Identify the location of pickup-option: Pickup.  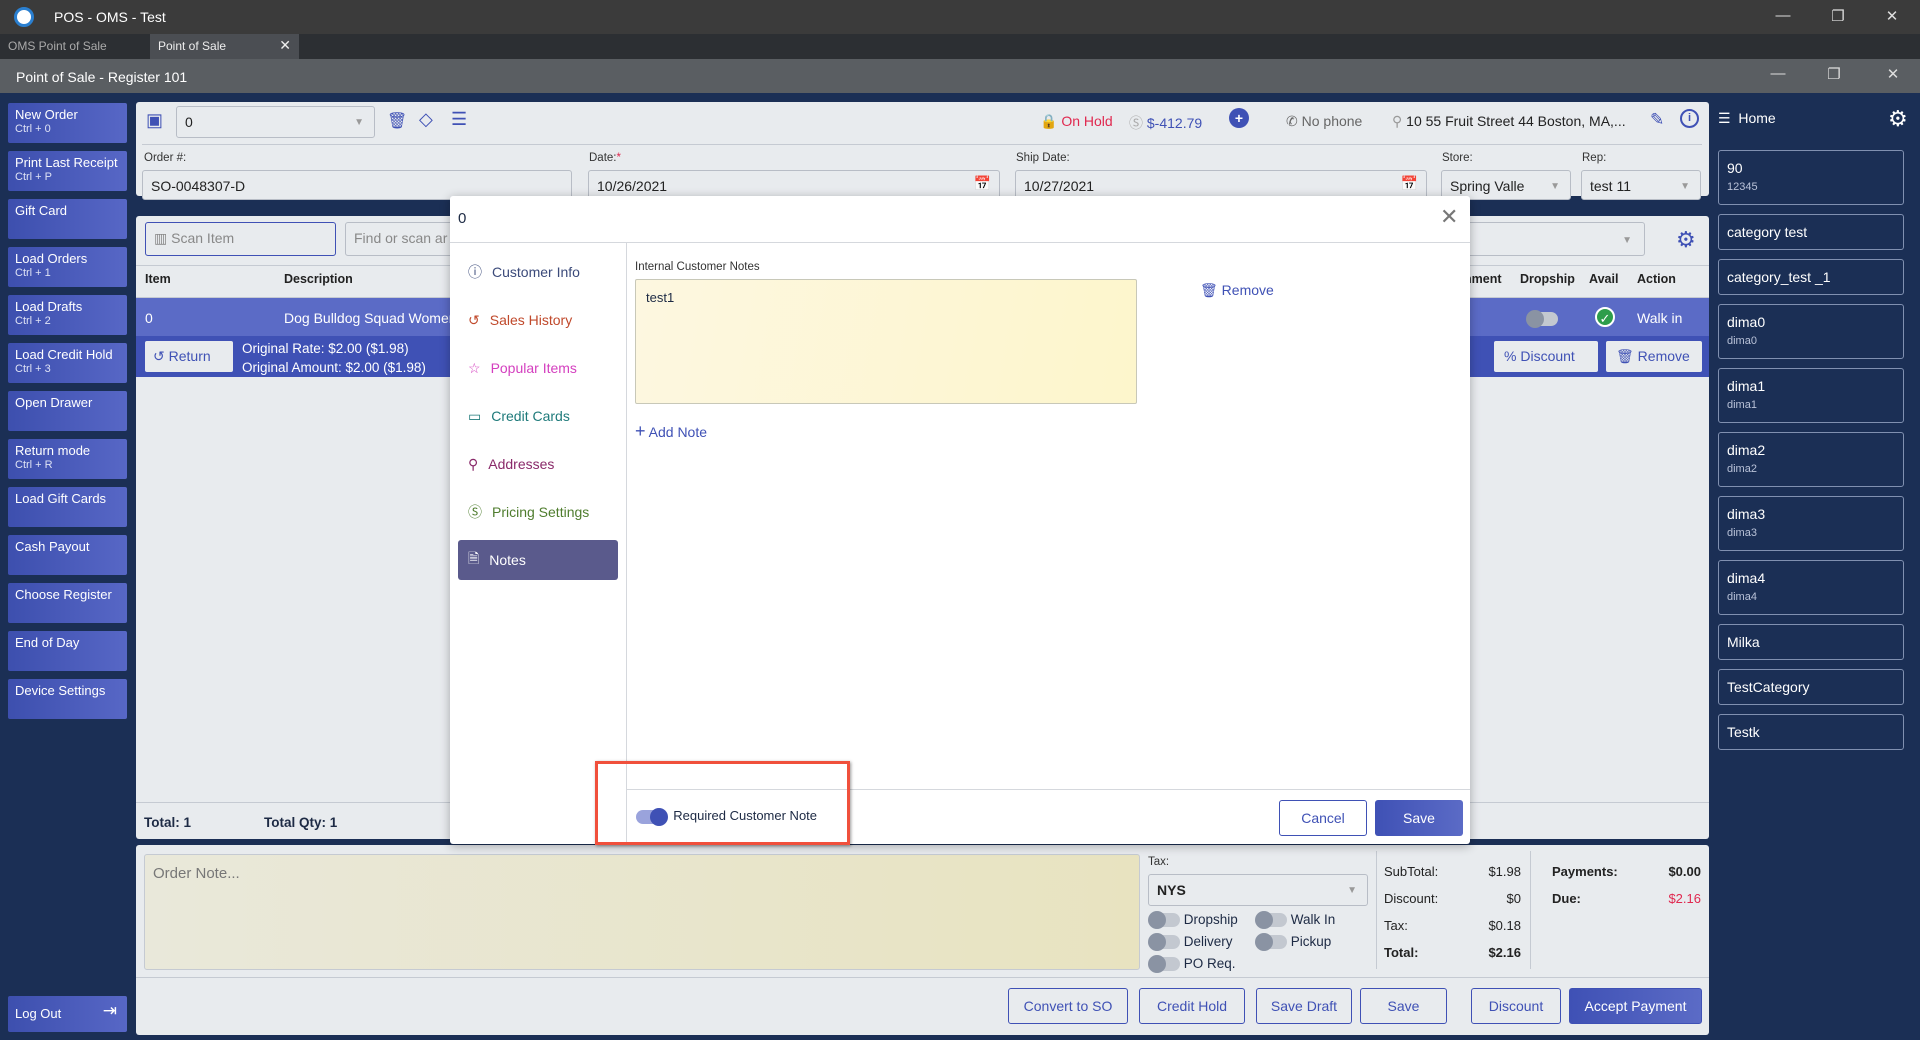
(1293, 942).